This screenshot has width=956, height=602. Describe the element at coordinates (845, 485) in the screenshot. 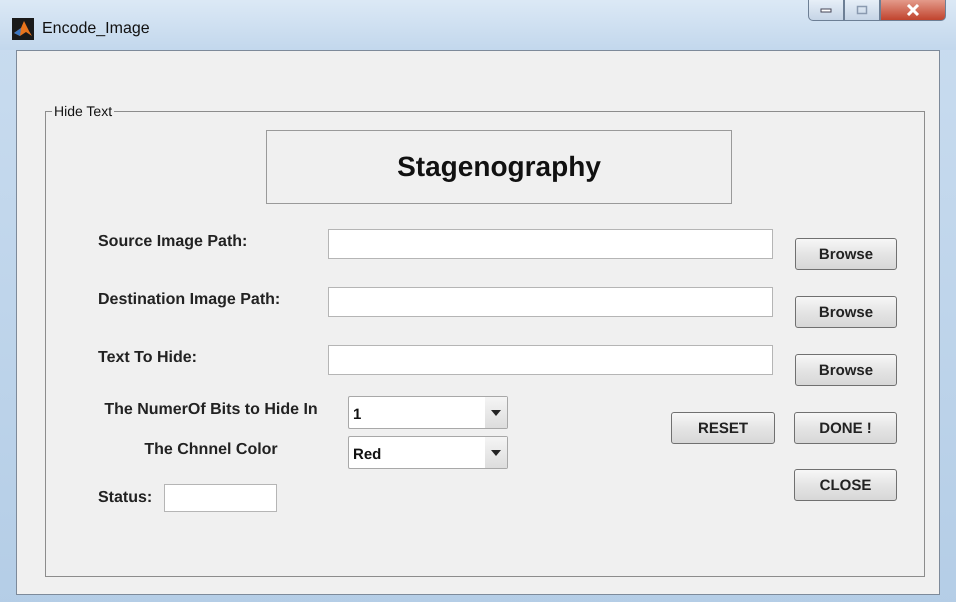

I see `action-button: CLOSE` at that location.